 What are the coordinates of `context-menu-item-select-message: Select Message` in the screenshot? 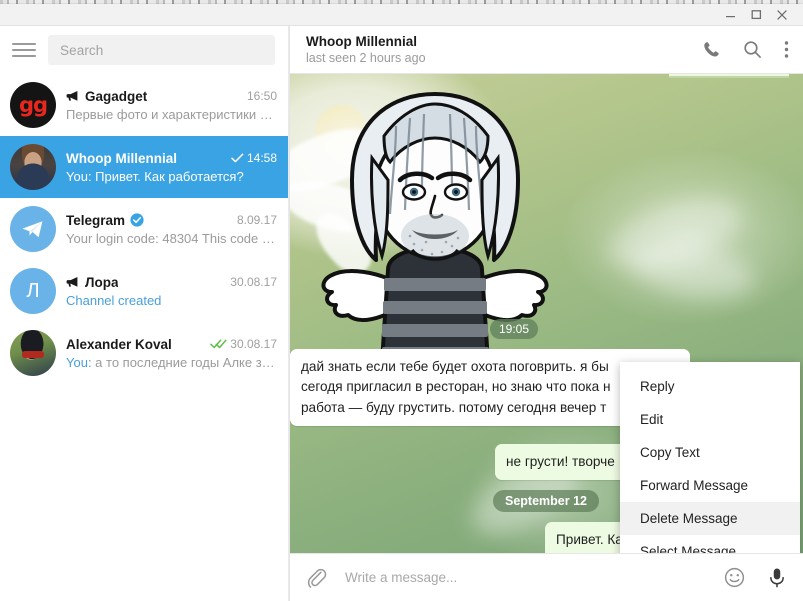 It's located at (710, 544).